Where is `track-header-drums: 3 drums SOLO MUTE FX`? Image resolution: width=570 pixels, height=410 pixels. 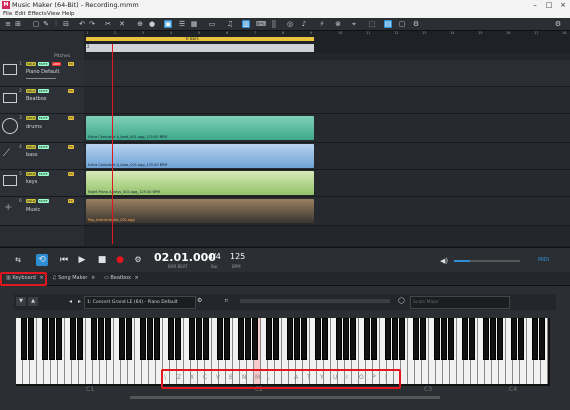 track-header-drums: 3 drums SOLO MUTE FX is located at coordinates (42, 128).